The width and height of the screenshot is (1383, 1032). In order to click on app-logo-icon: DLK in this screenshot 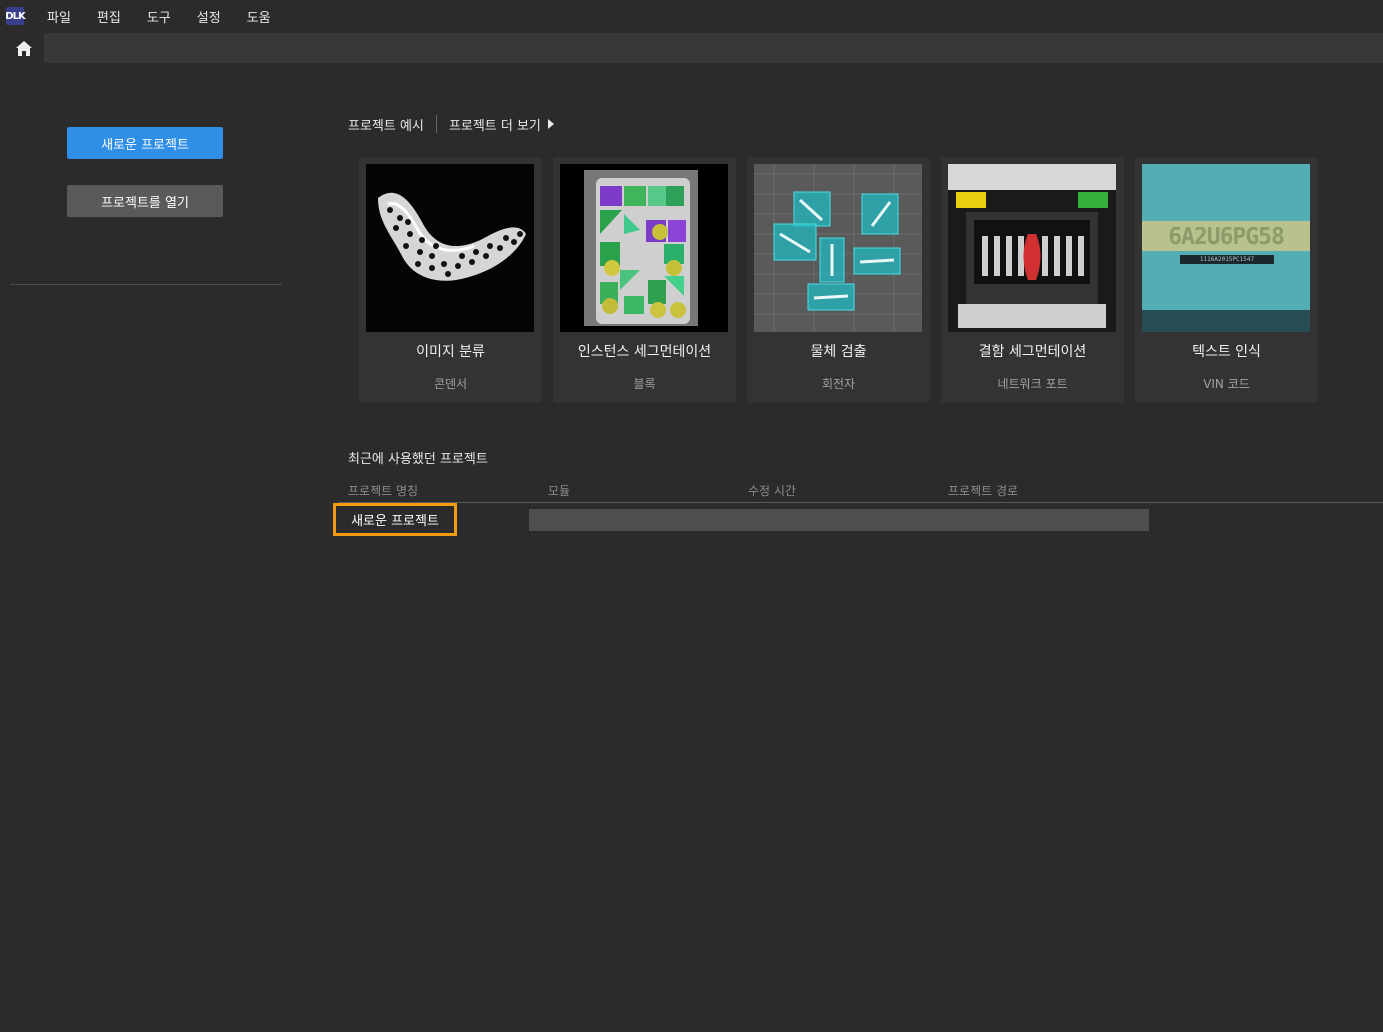, I will do `click(15, 16)`.